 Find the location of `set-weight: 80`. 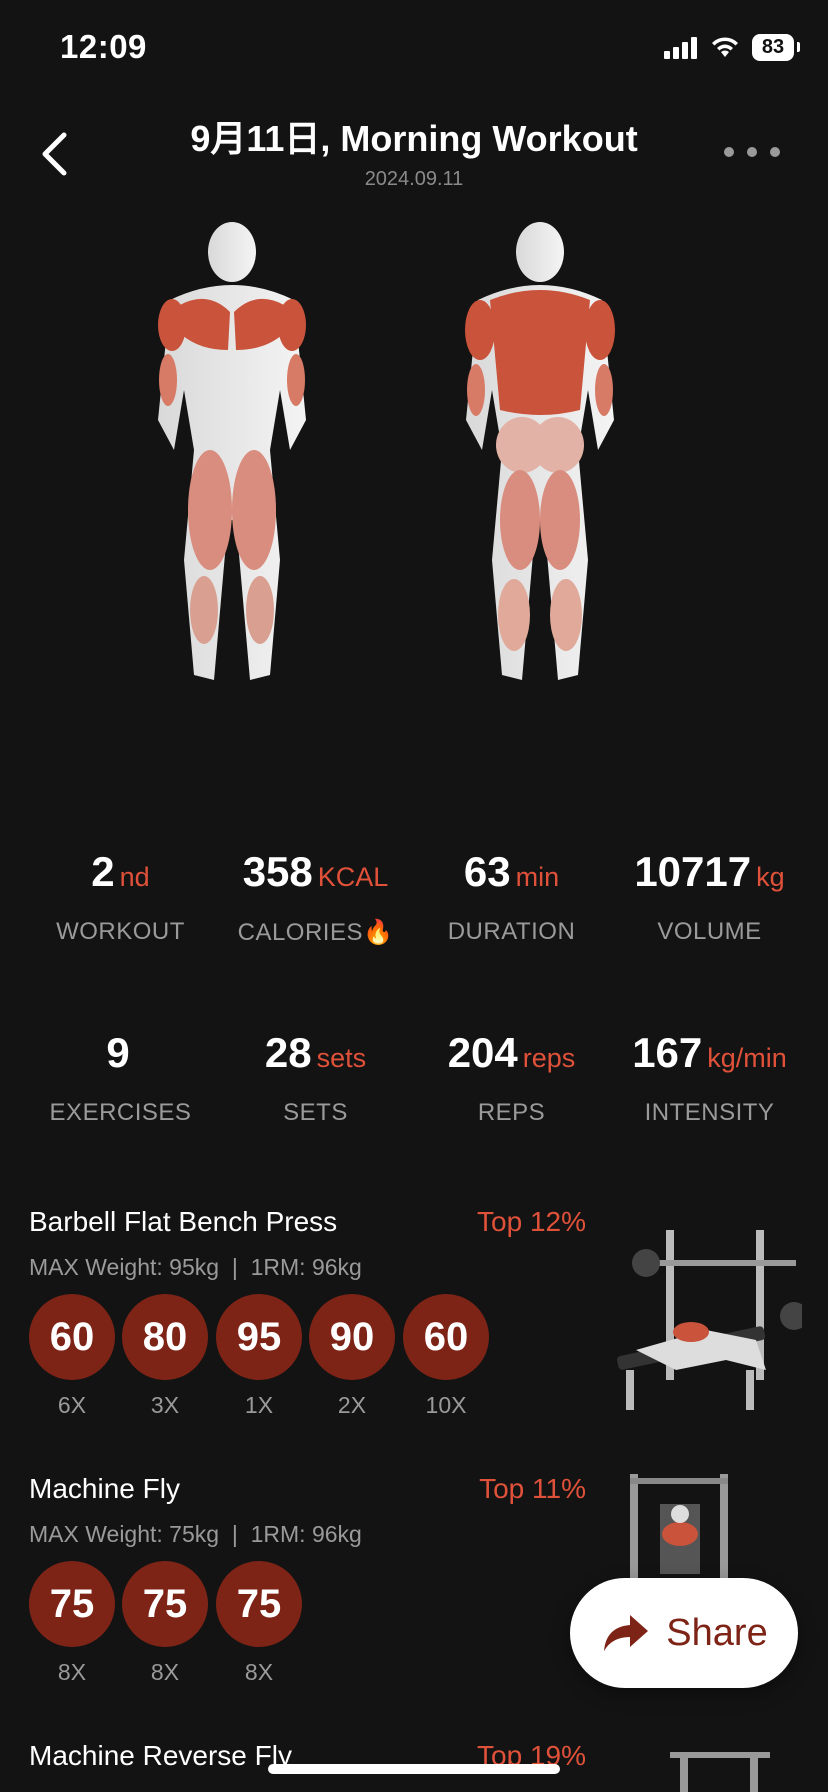

set-weight: 80 is located at coordinates (165, 1337).